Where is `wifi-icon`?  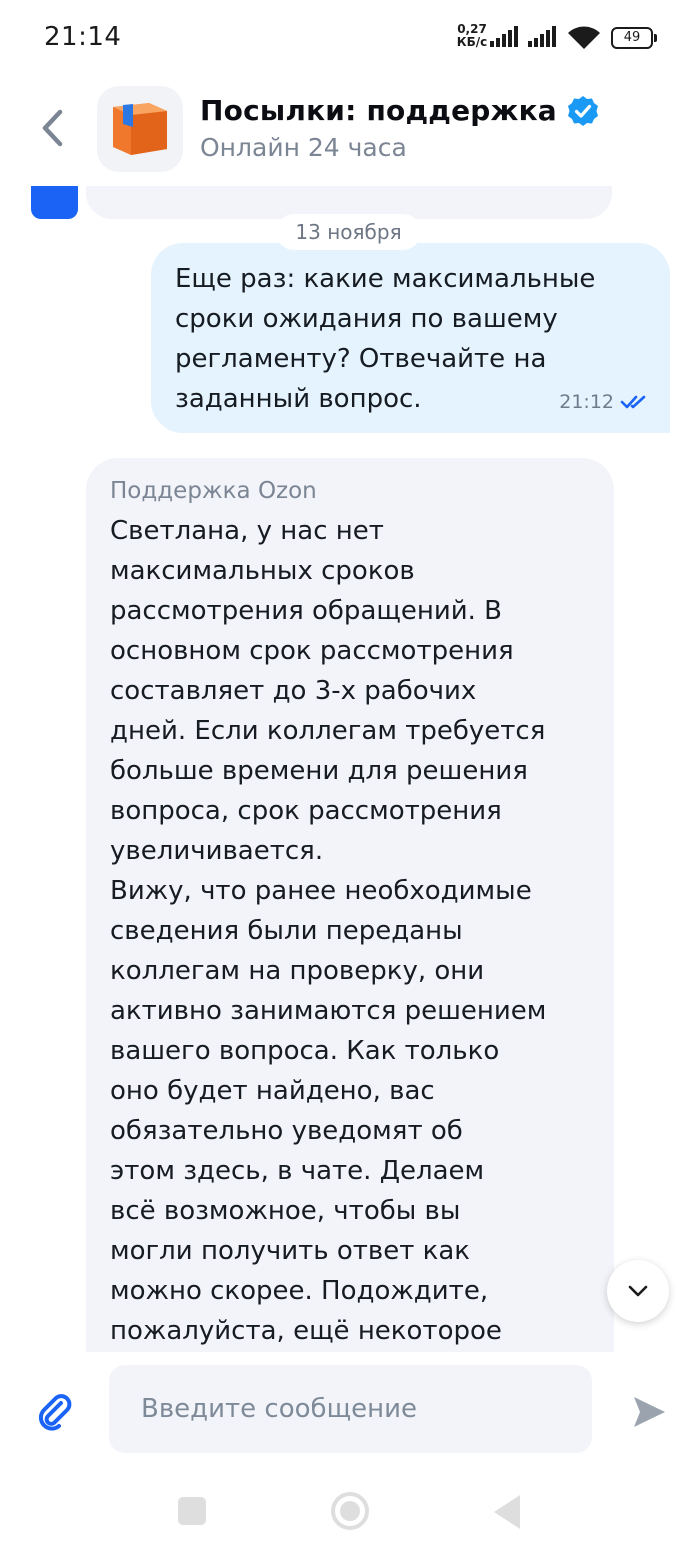
wifi-icon is located at coordinates (584, 37).